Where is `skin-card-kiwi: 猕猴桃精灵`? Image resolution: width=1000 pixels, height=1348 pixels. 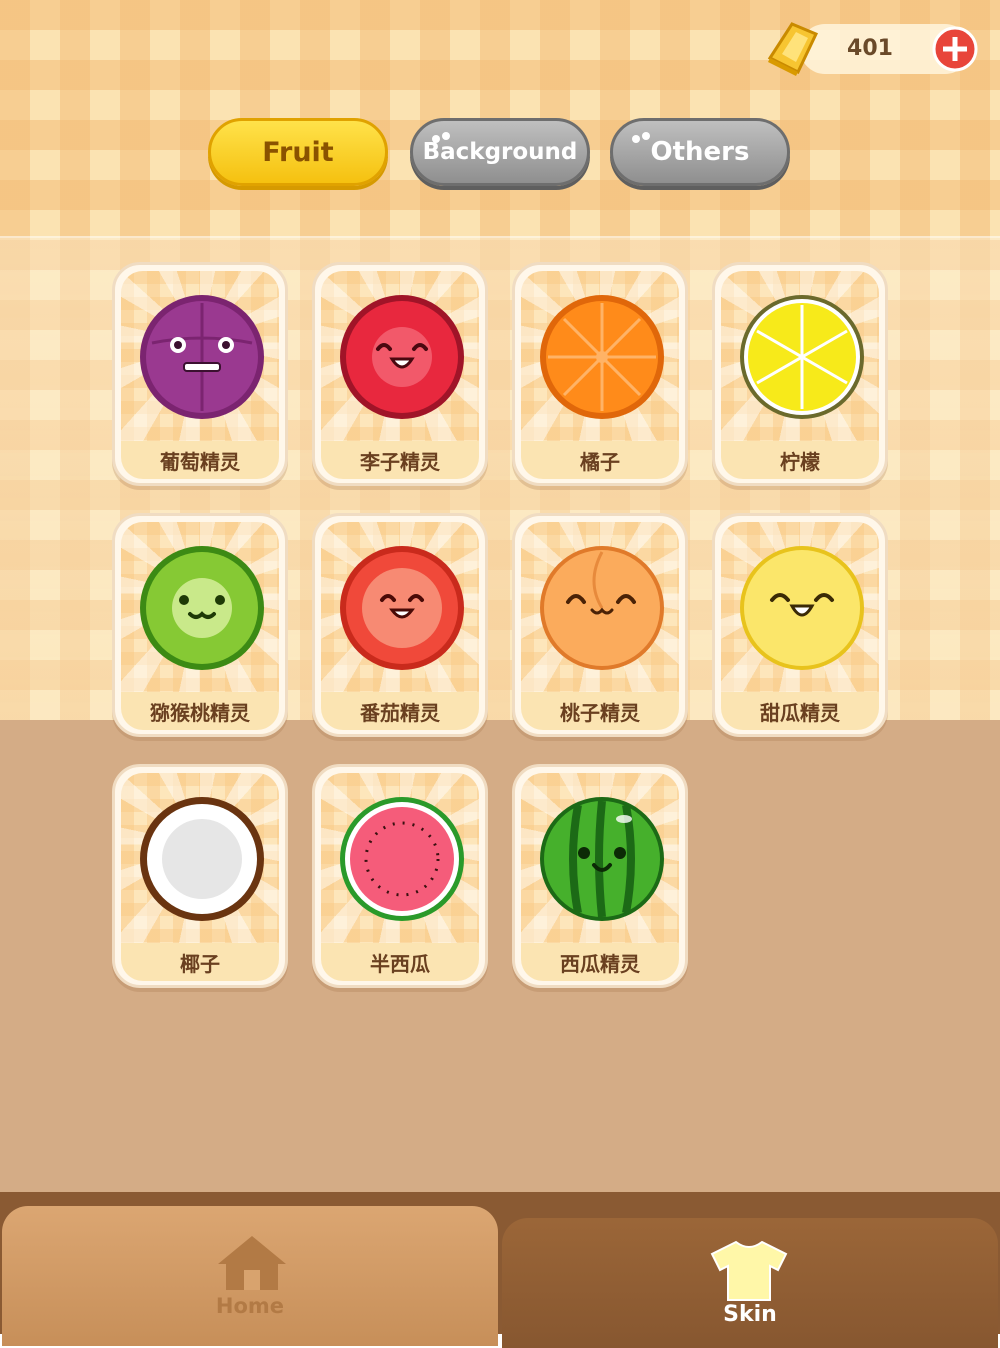 skin-card-kiwi: 猕猴桃精灵 is located at coordinates (200, 625).